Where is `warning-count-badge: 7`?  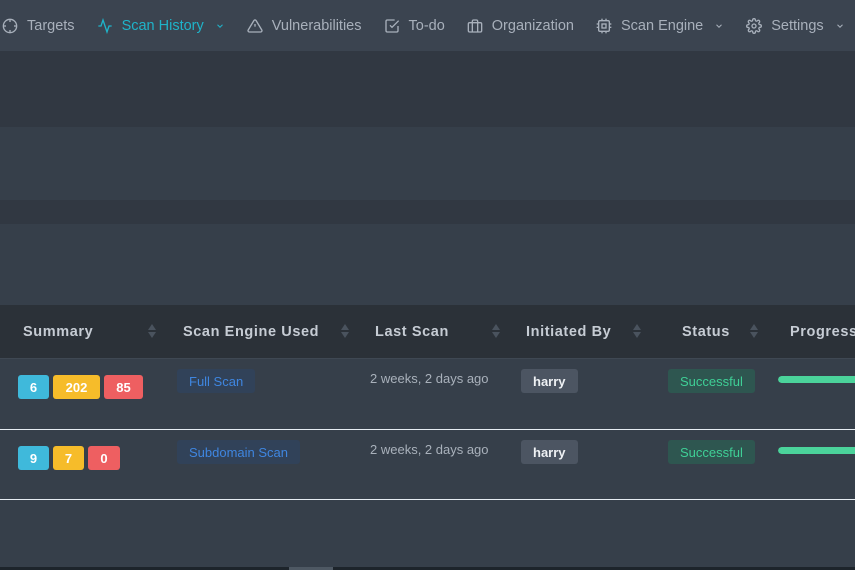 warning-count-badge: 7 is located at coordinates (68, 458).